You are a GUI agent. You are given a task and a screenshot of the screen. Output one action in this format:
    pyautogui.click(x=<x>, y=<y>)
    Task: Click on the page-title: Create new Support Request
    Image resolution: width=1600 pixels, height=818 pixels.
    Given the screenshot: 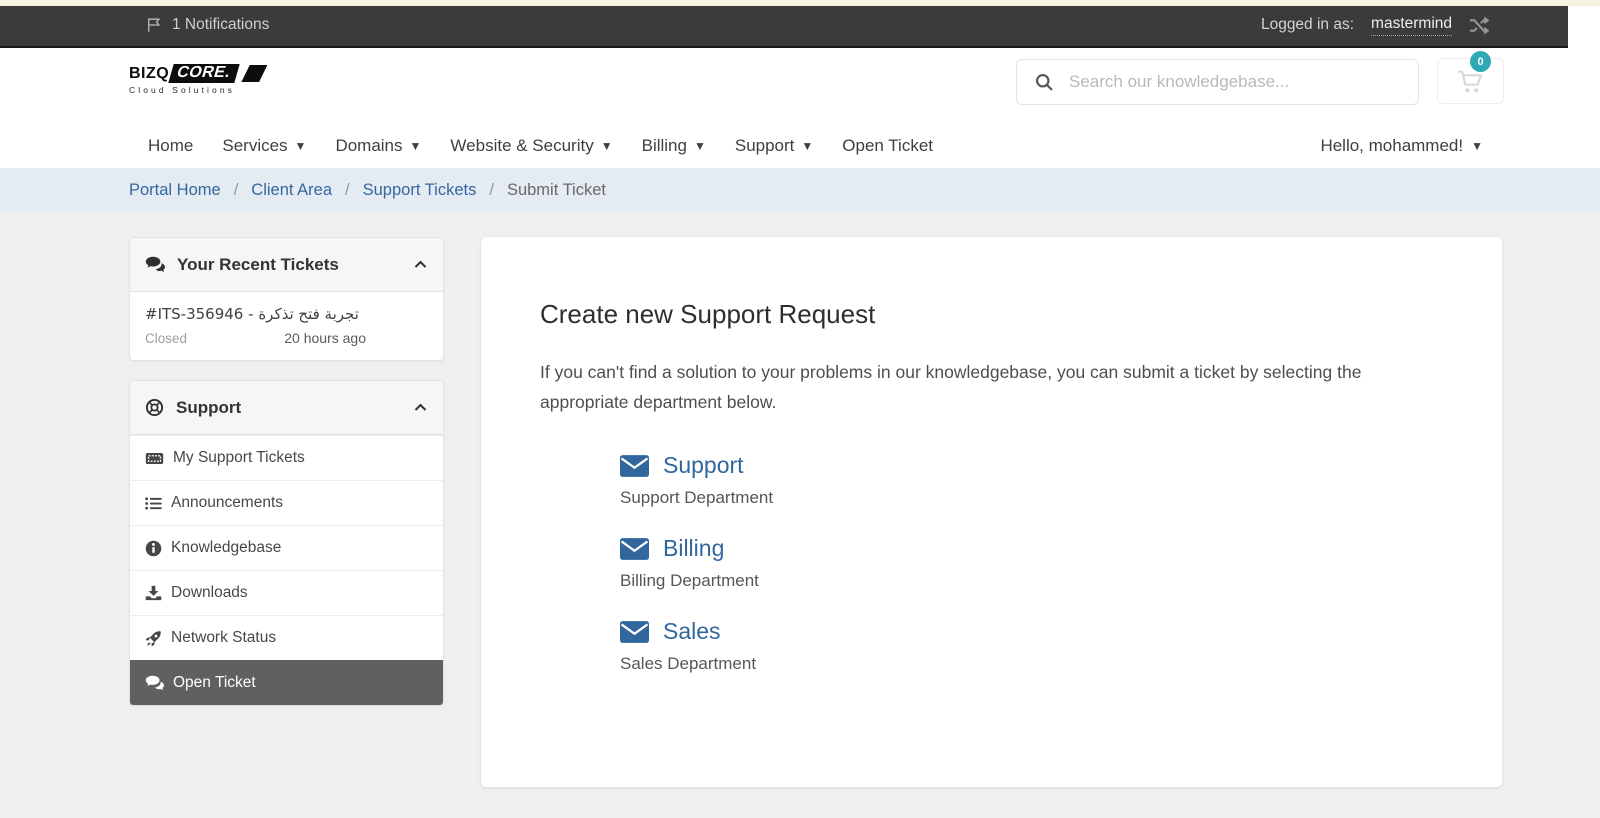 What is the action you would take?
    pyautogui.click(x=708, y=314)
    